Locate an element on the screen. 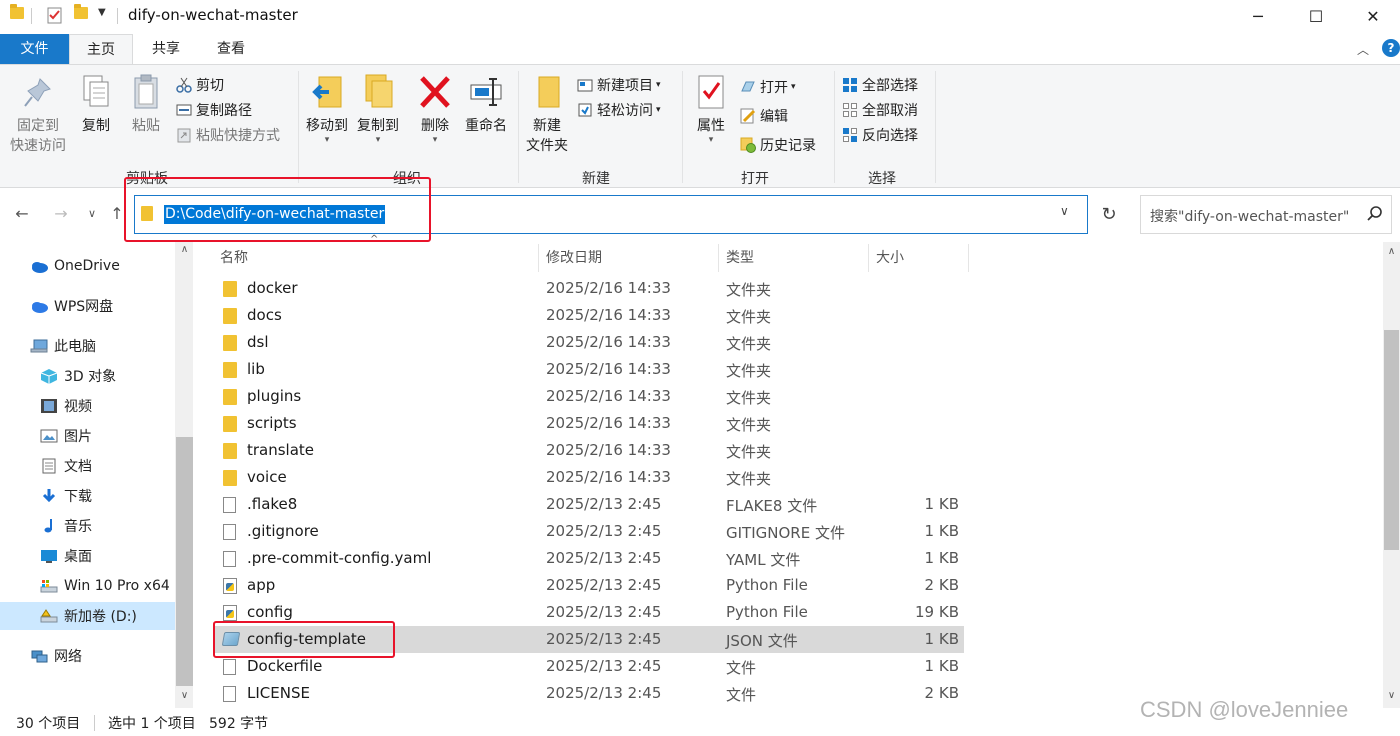 The height and width of the screenshot is (736, 1400). nav-item-this-pc: 此电脑 is located at coordinates (88, 346).